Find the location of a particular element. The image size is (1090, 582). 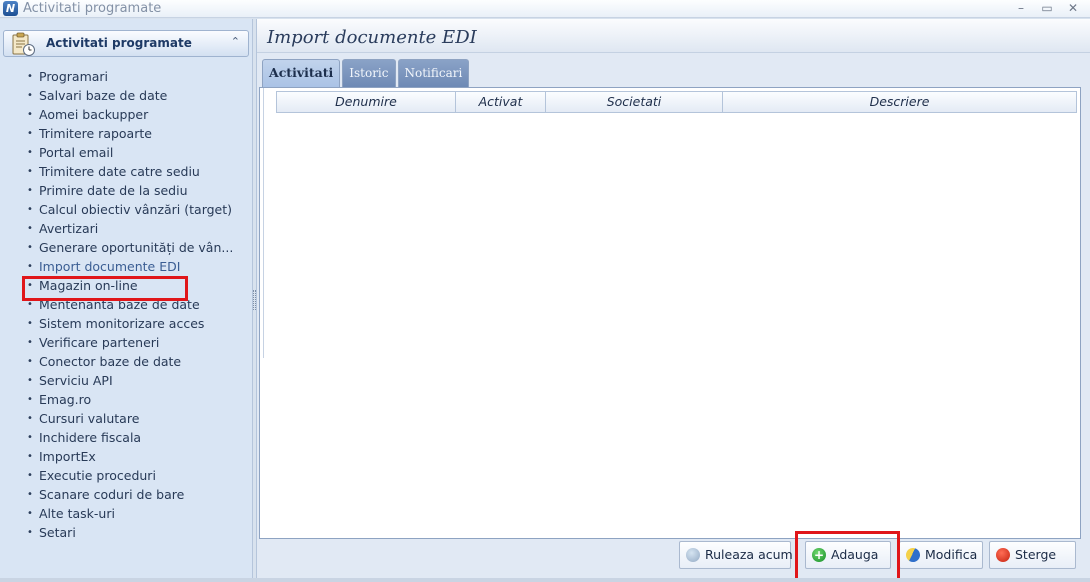

sidebar-item-programari: Programari is located at coordinates (119, 76).